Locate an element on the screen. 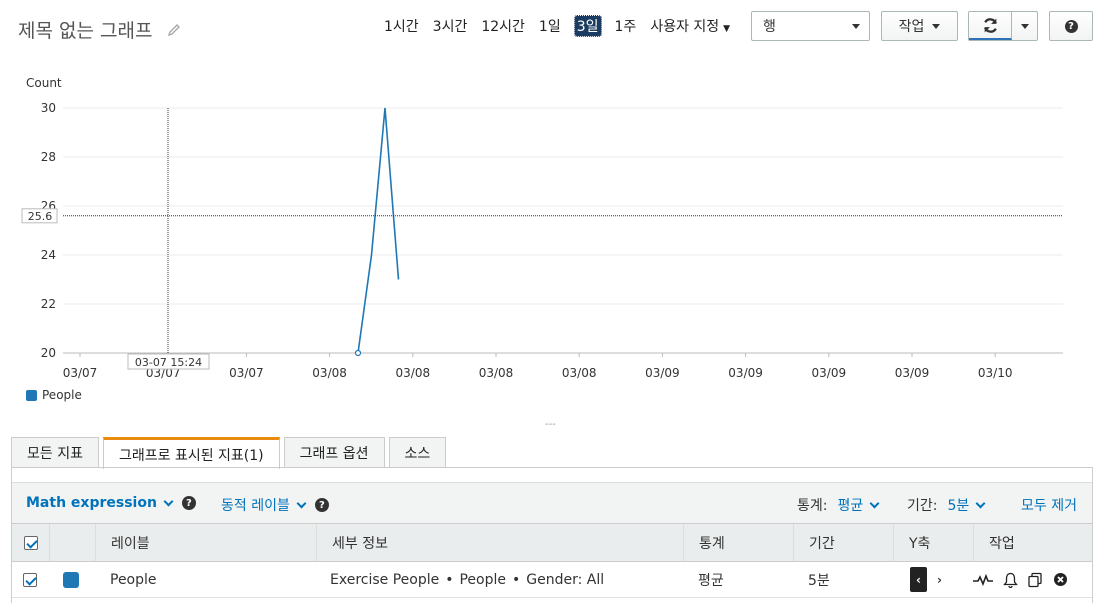 The height and width of the screenshot is (603, 1100). remove-all-button: 모두 제거 is located at coordinates (1049, 505).